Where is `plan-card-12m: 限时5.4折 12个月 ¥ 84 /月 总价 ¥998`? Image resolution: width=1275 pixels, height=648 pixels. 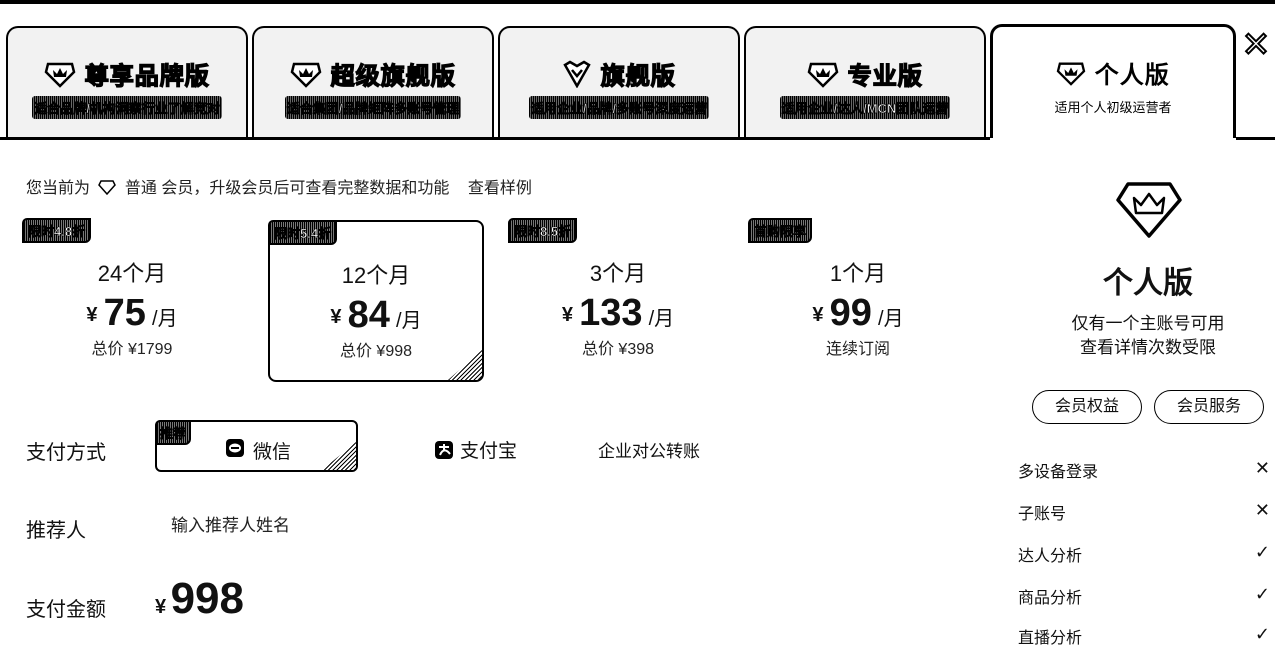
plan-card-12m: 限时5.4折 12个月 ¥ 84 /月 总价 ¥998 is located at coordinates (376, 301).